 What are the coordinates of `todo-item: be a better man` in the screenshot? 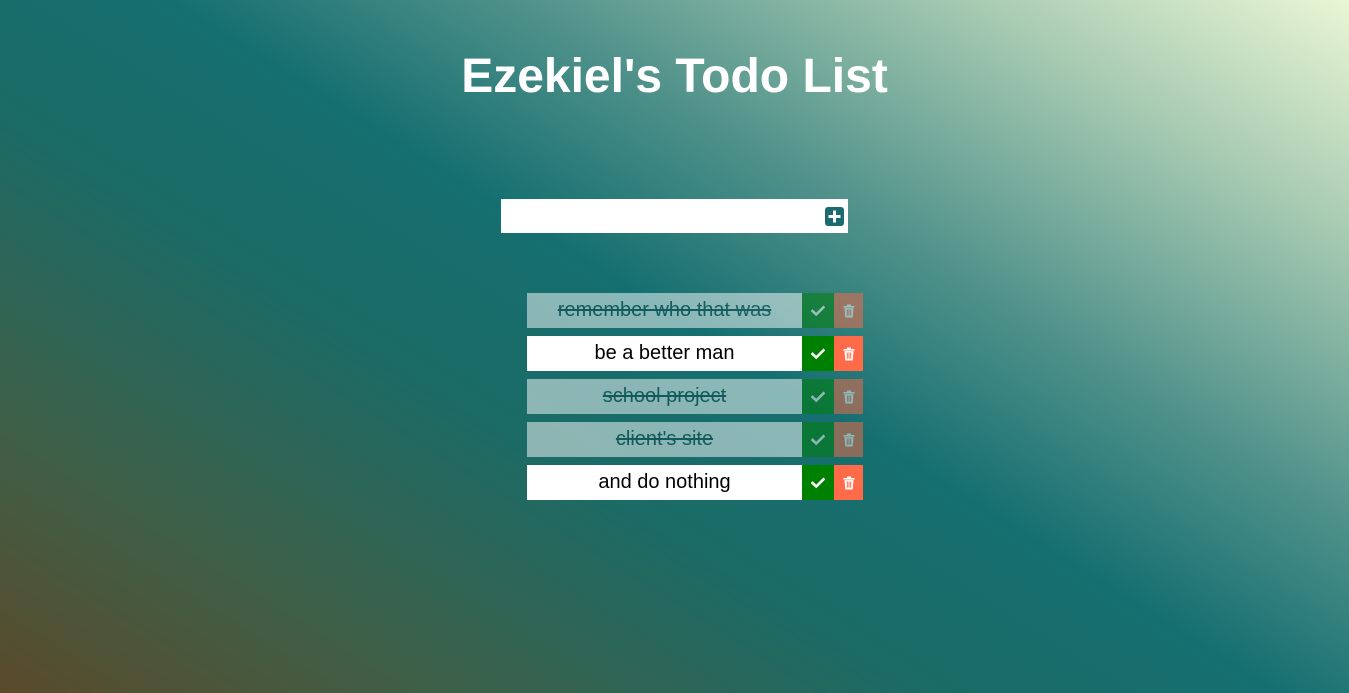 It's located at (695, 353).